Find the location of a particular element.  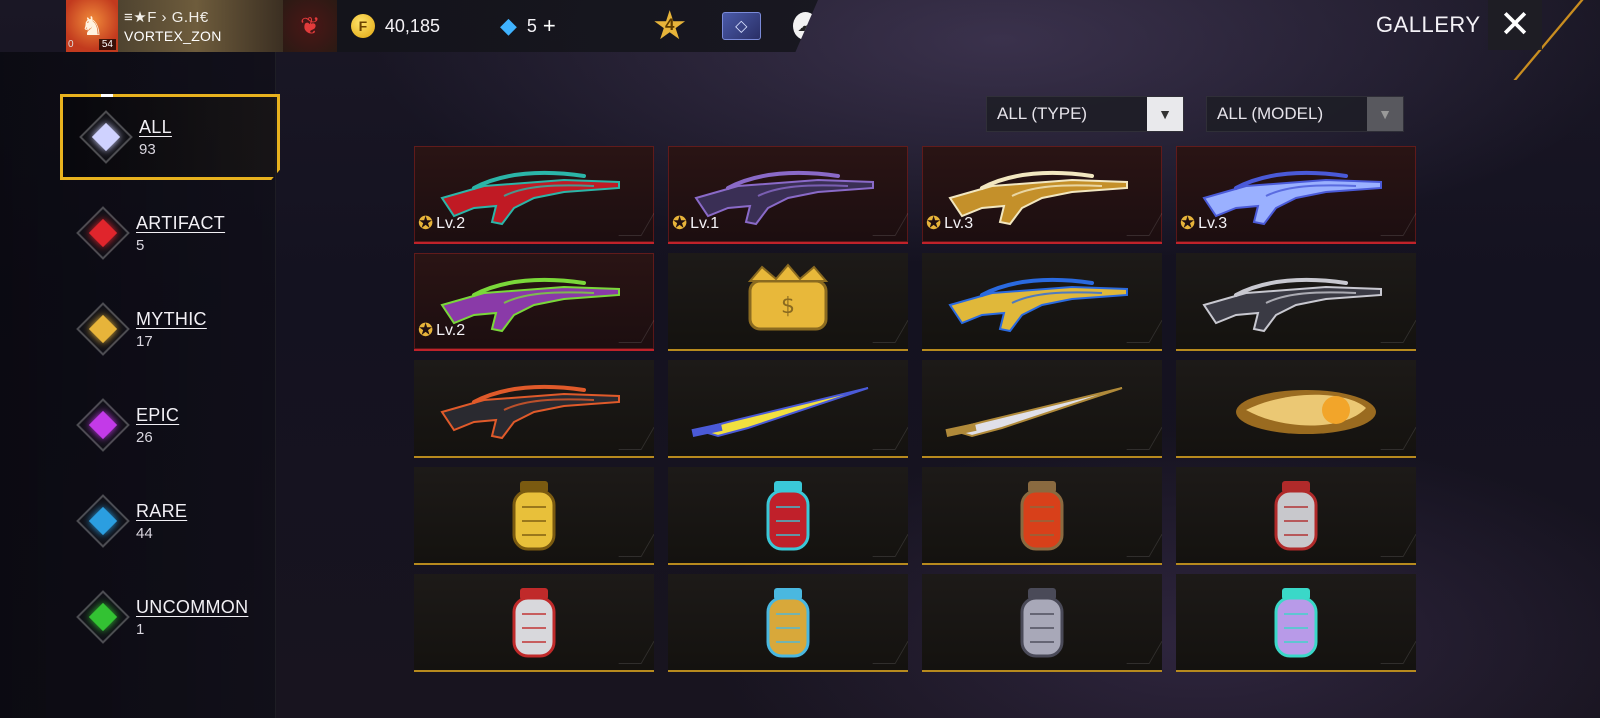

close-button: ✕ is located at coordinates (1515, 25).